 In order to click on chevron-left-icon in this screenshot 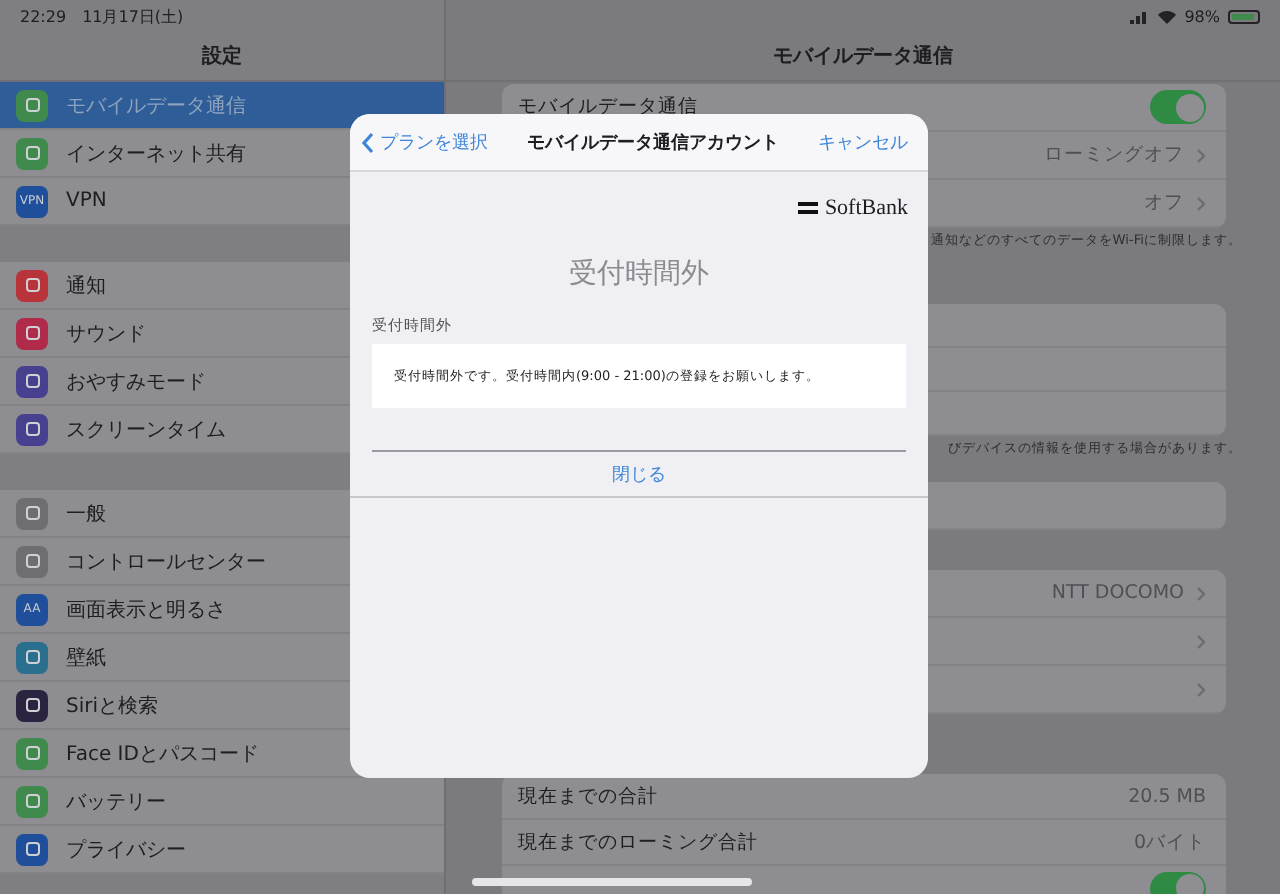, I will do `click(368, 142)`.